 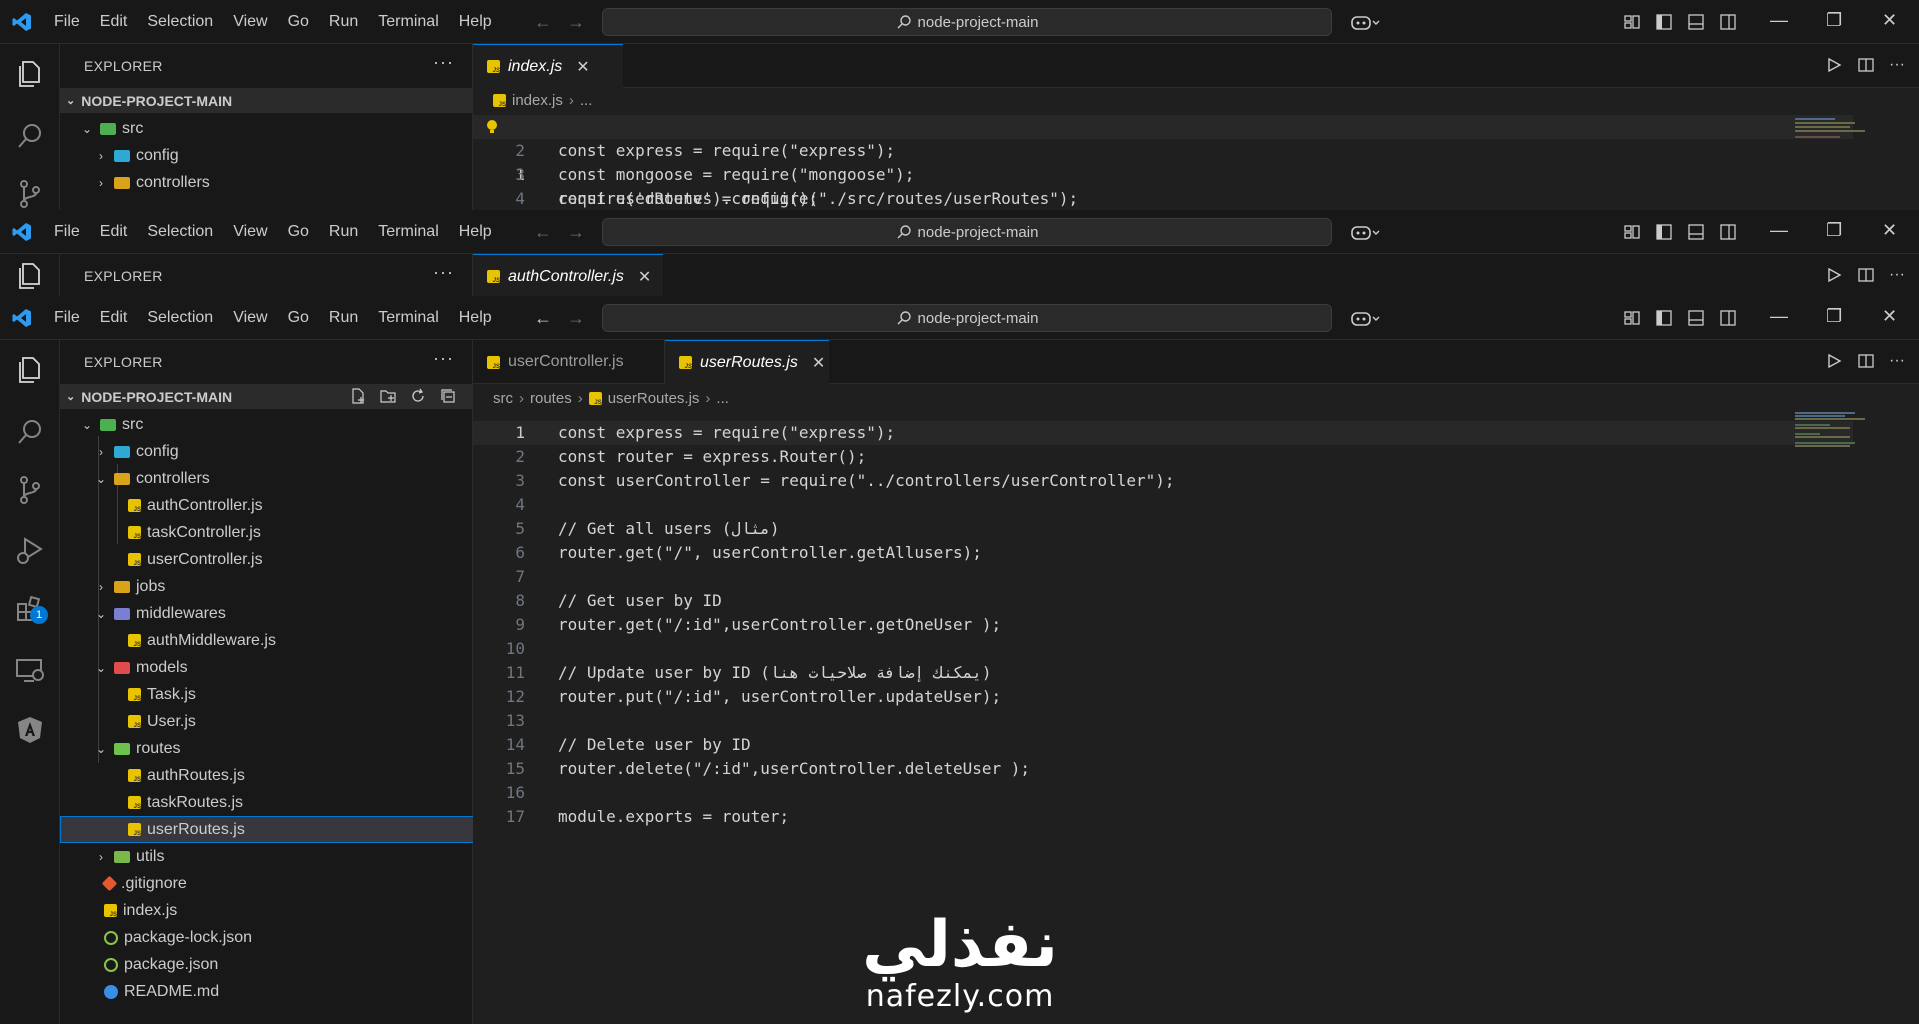 What do you see at coordinates (358, 396) in the screenshot?
I see `new-file-icon` at bounding box center [358, 396].